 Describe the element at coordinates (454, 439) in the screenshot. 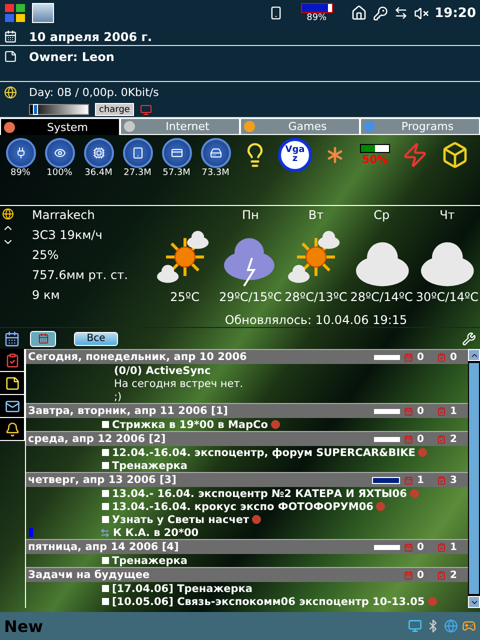

I see `task-count: 2` at that location.